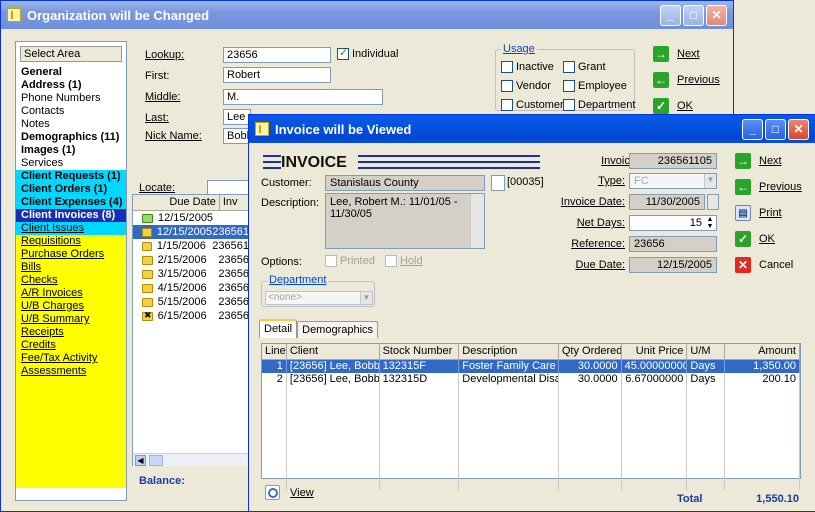  Describe the element at coordinates (71, 215) in the screenshot. I see `select-area-item: Client Invoices (8)` at that location.